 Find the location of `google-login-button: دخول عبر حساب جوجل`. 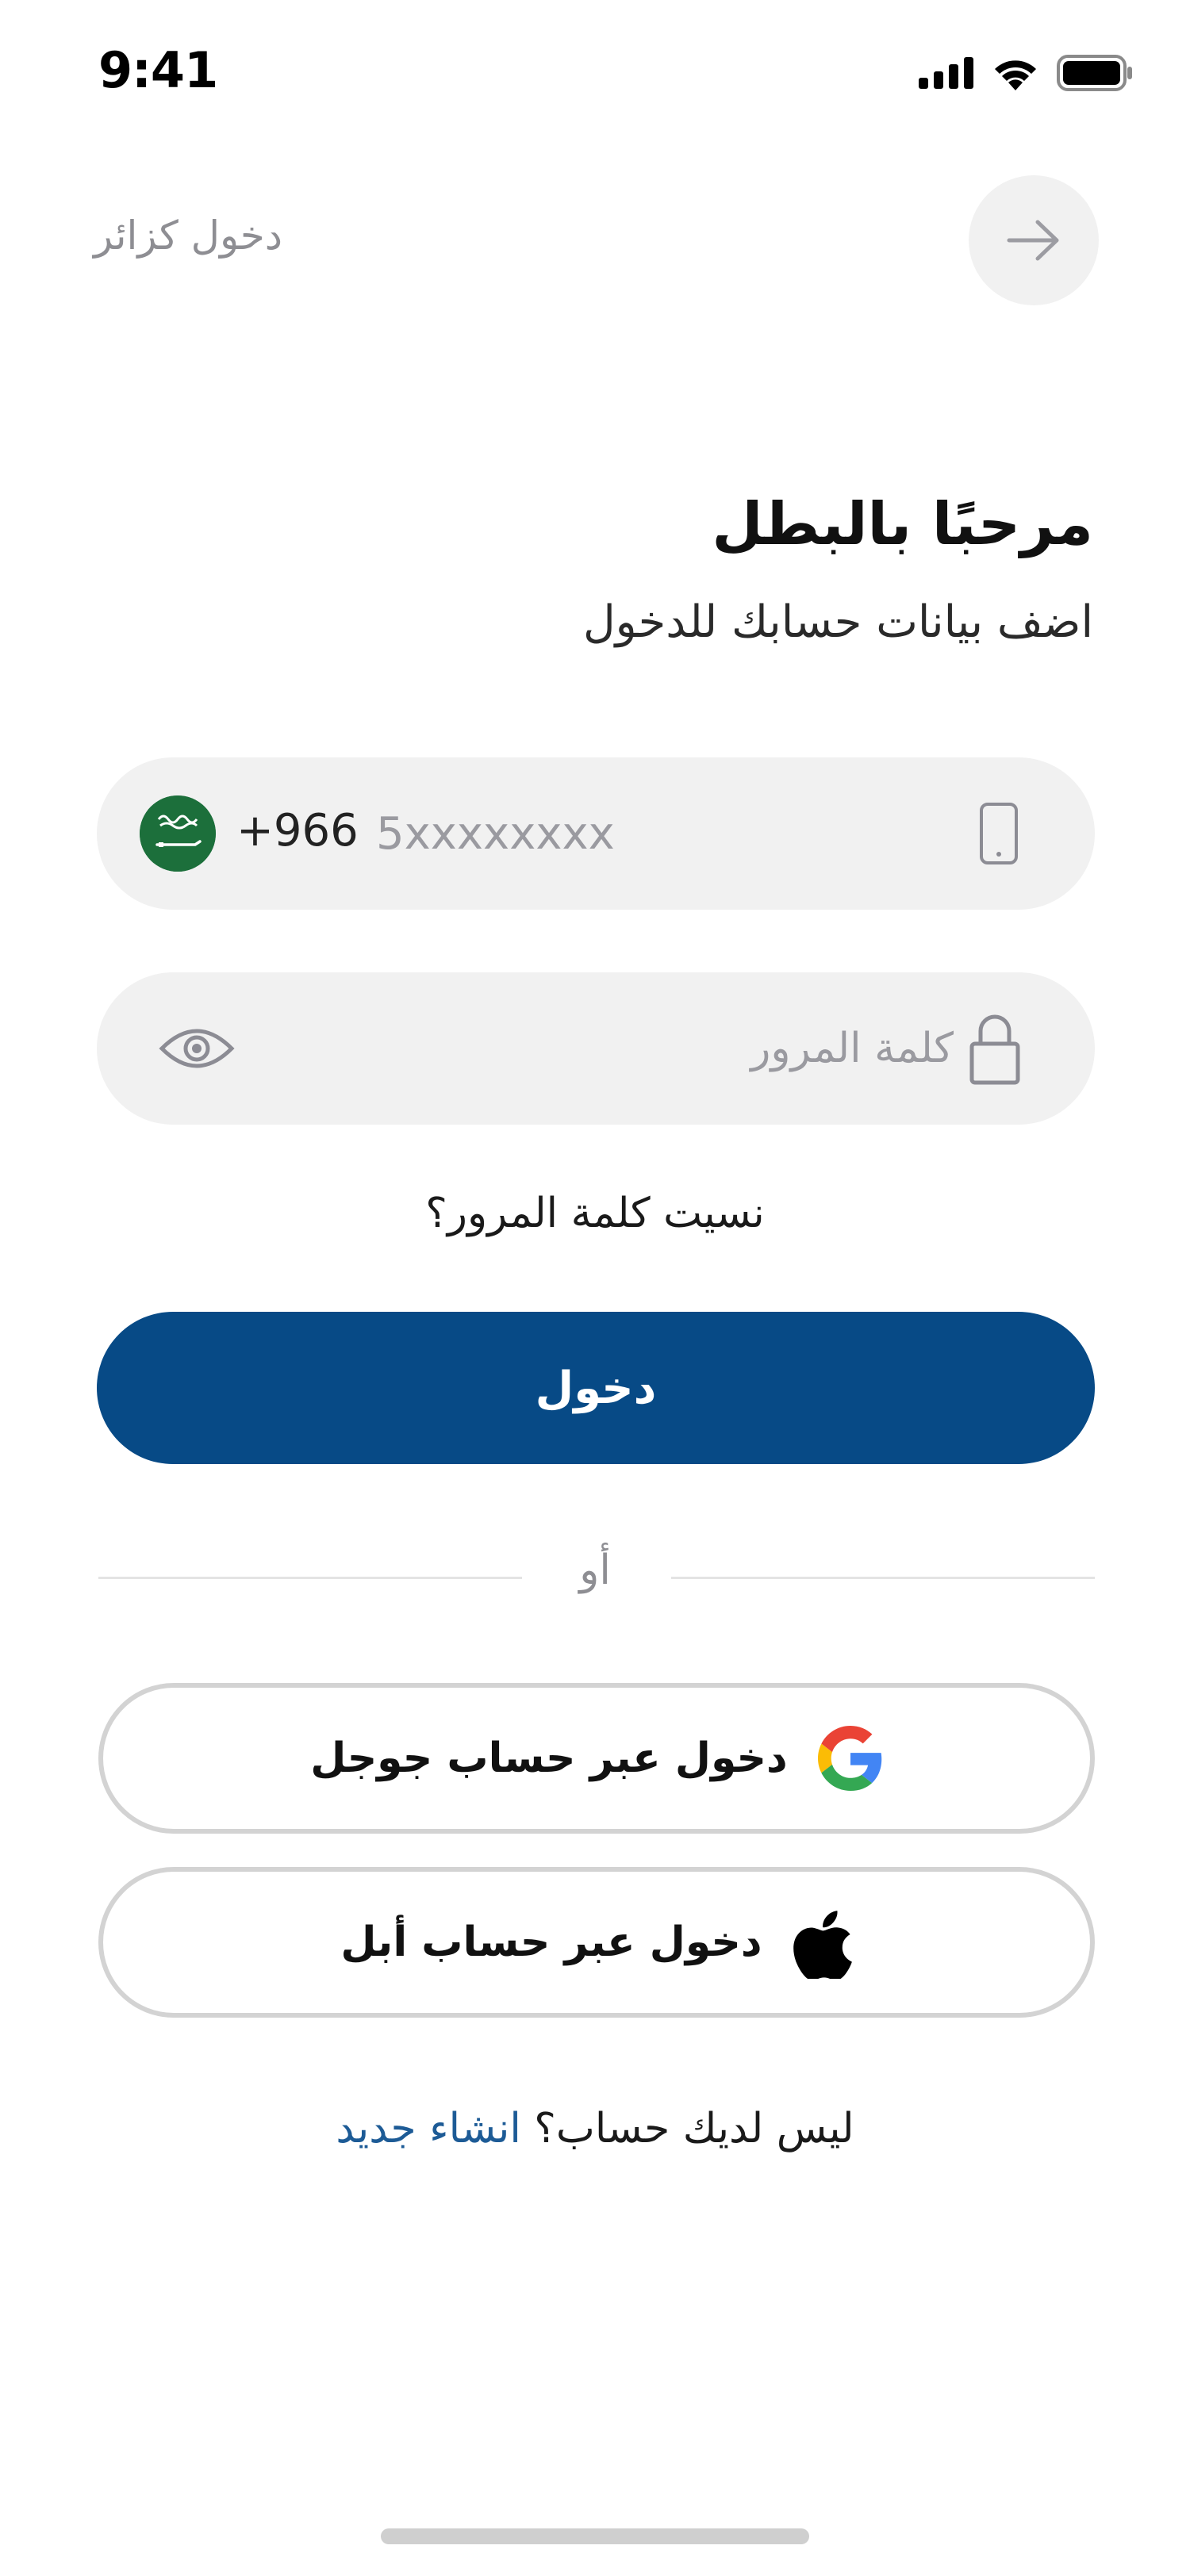

google-login-button: دخول عبر حساب جوجل is located at coordinates (596, 1758).